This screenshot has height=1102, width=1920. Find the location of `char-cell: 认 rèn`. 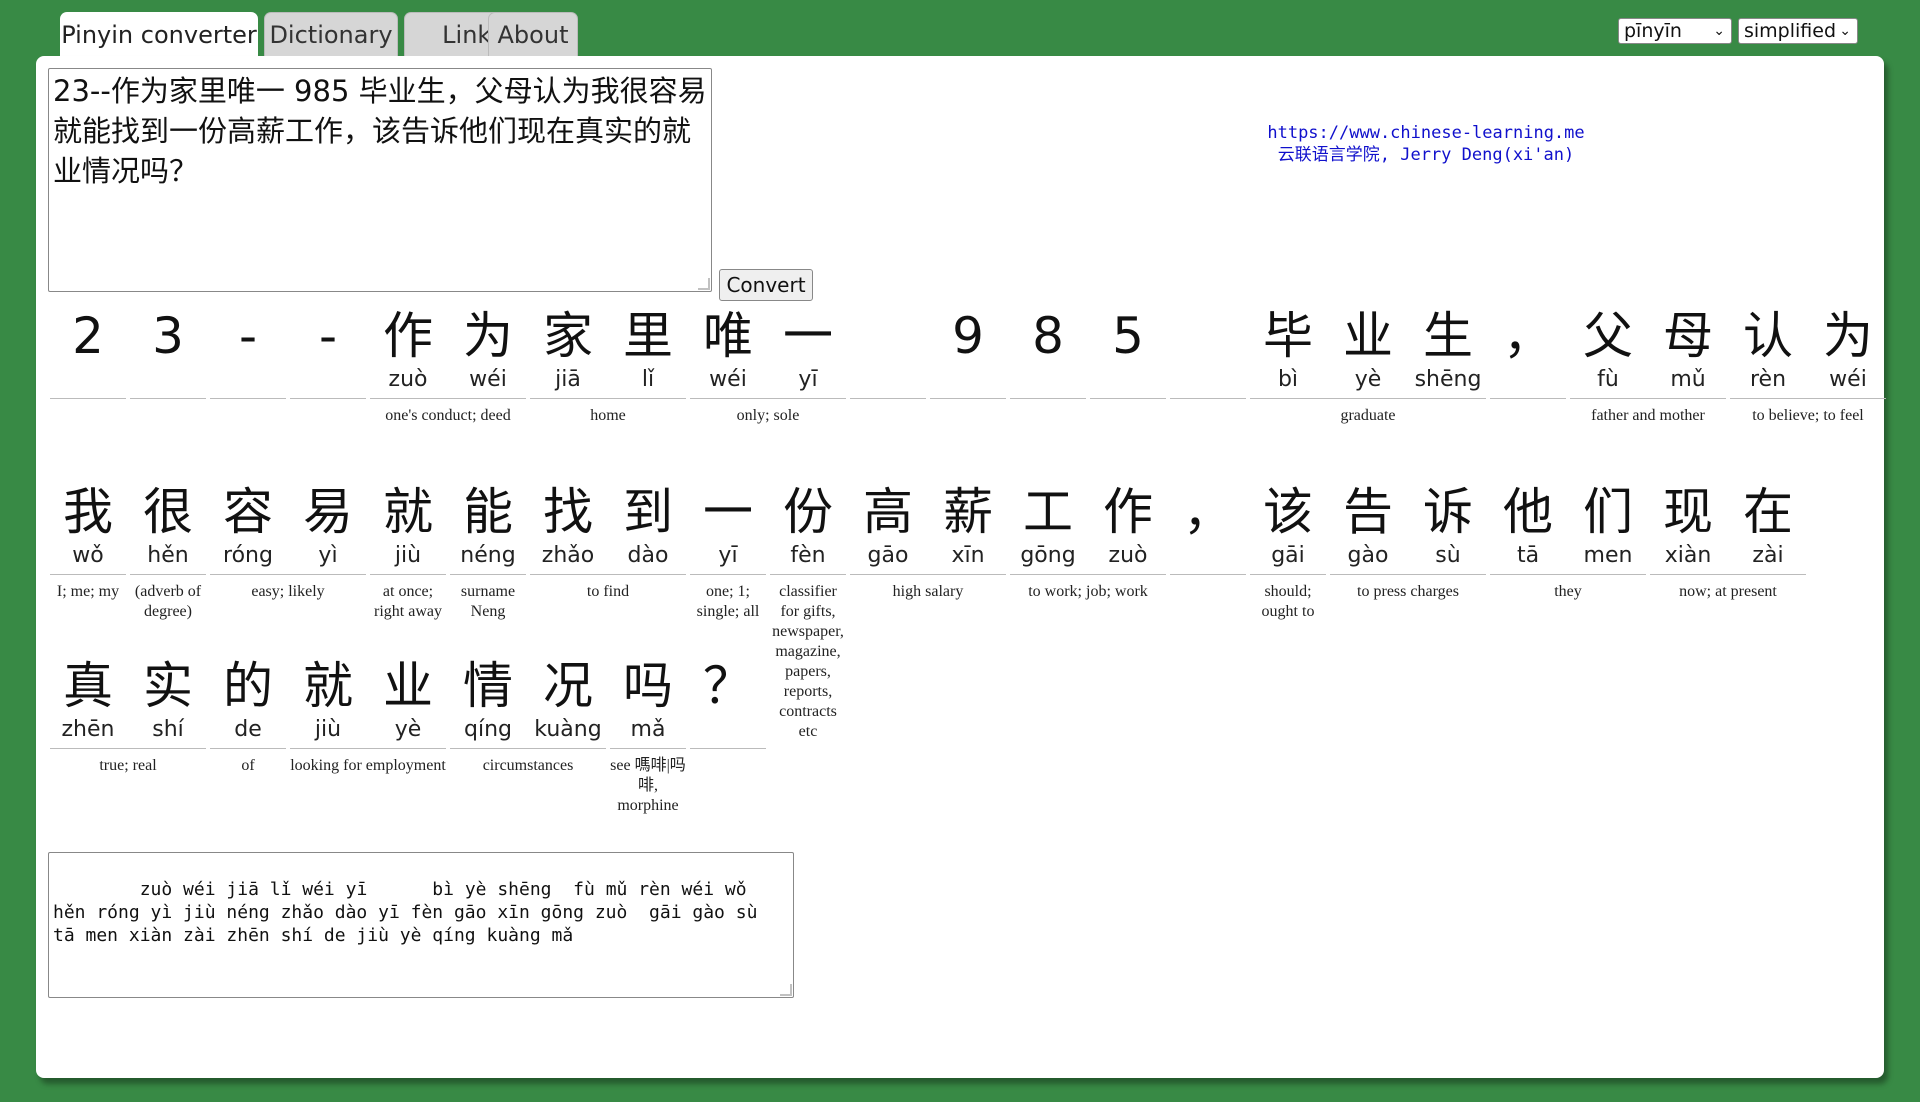

char-cell: 认 rèn is located at coordinates (1768, 350).